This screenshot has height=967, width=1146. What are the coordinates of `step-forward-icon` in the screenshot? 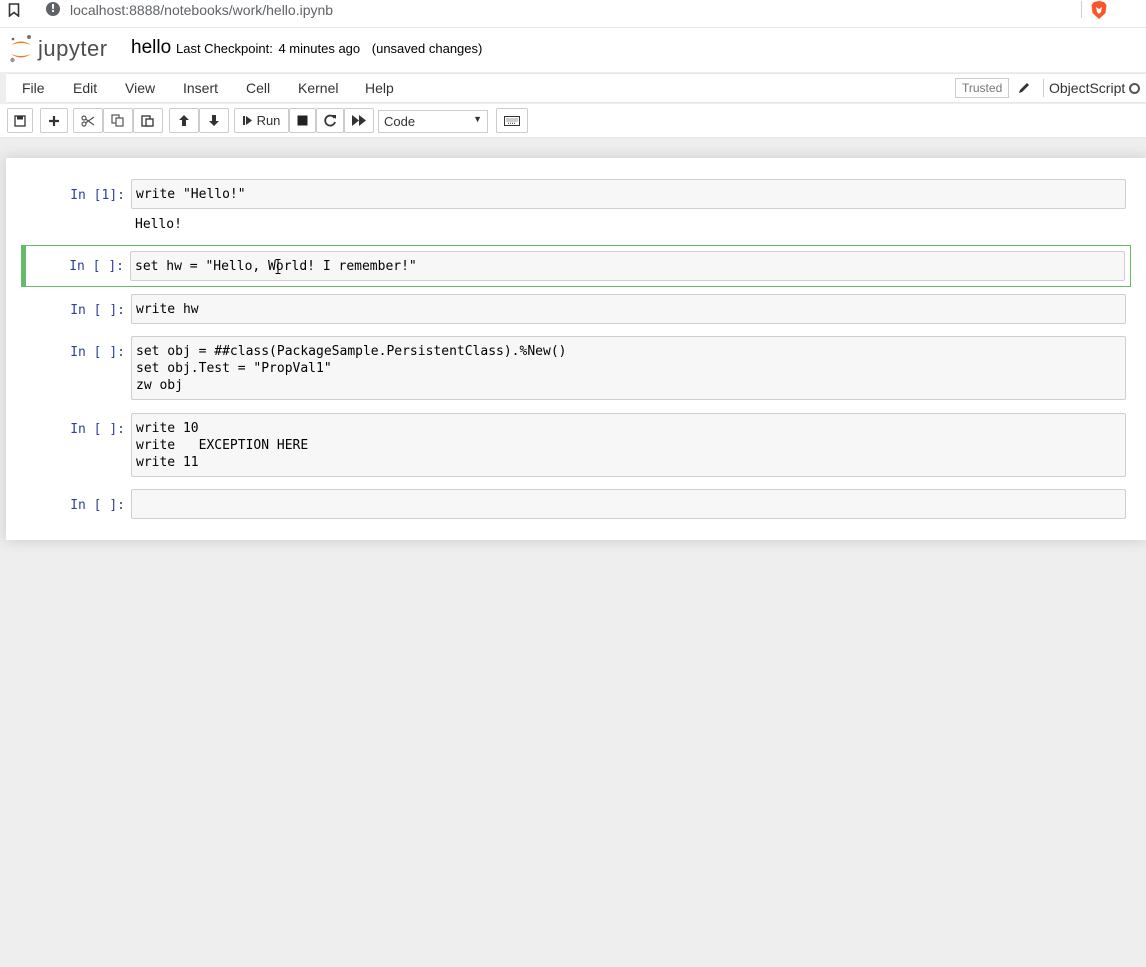 It's located at (247, 120).